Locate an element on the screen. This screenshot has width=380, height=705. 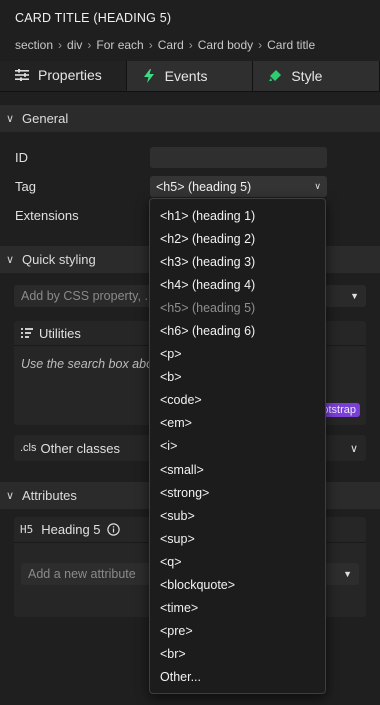
panel-tabs: Properties Events Style is located at coordinates (190, 76).